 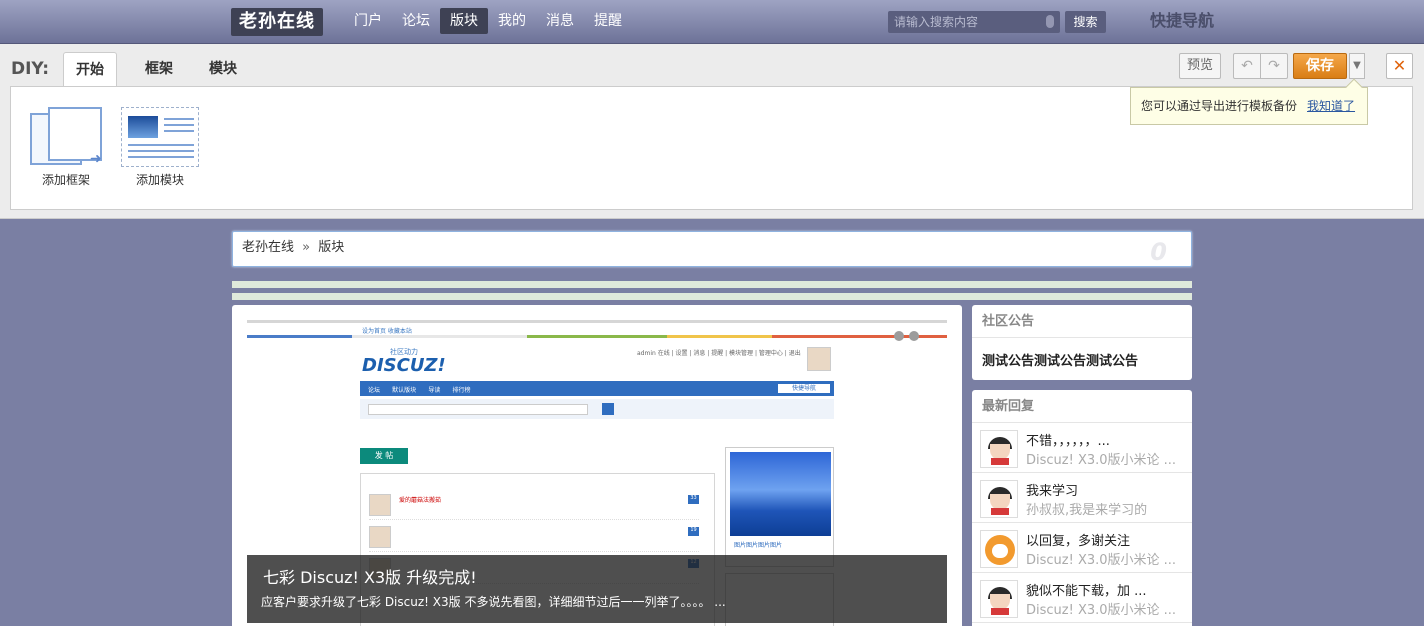 What do you see at coordinates (1200, 66) in the screenshot?
I see `preview-button: 预览` at bounding box center [1200, 66].